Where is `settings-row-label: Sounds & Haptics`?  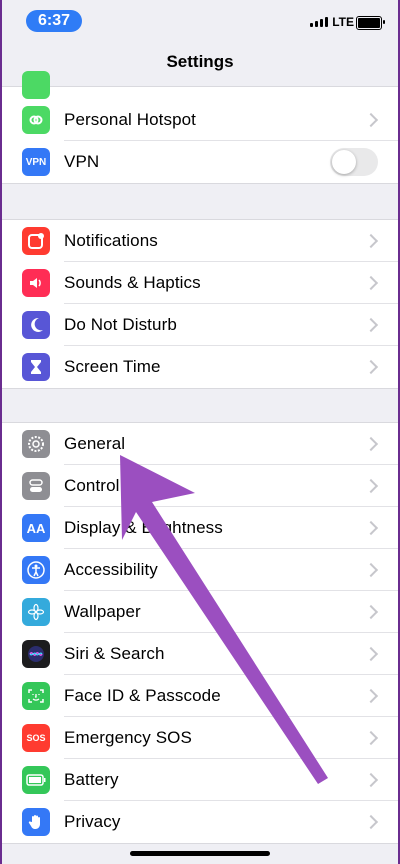
settings-row-label: Sounds & Haptics is located at coordinates (132, 282).